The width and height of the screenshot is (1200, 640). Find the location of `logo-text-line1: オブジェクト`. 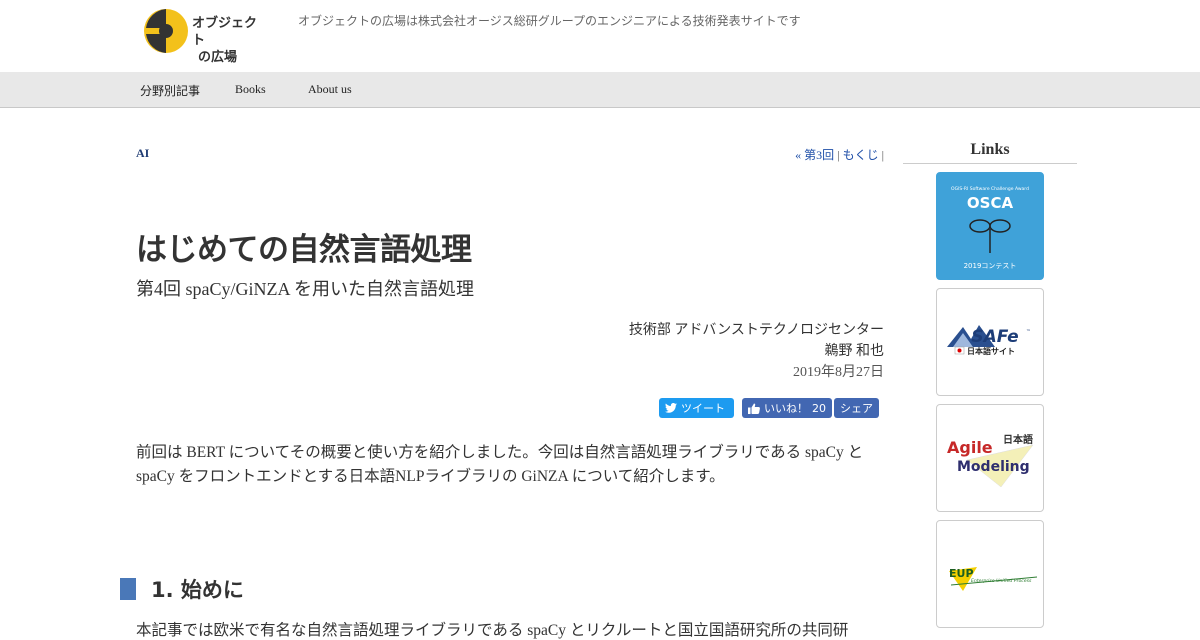

logo-text-line1: オブジェクト is located at coordinates (225, 32).